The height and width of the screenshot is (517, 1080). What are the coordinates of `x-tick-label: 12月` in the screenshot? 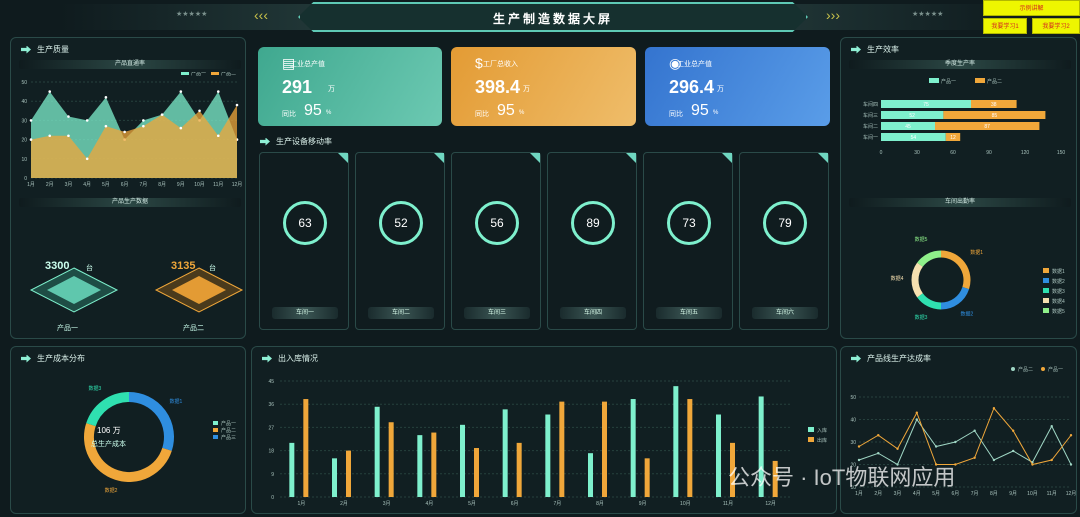 It's located at (1071, 494).